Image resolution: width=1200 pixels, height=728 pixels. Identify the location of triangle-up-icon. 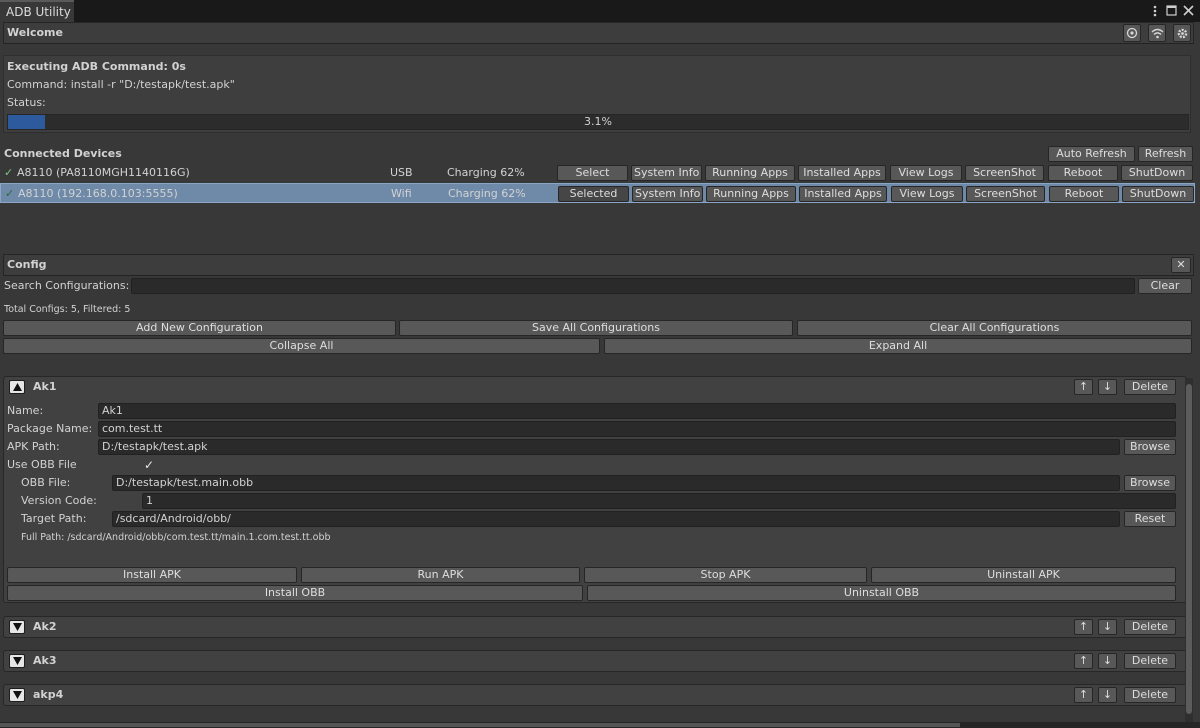
(17, 387).